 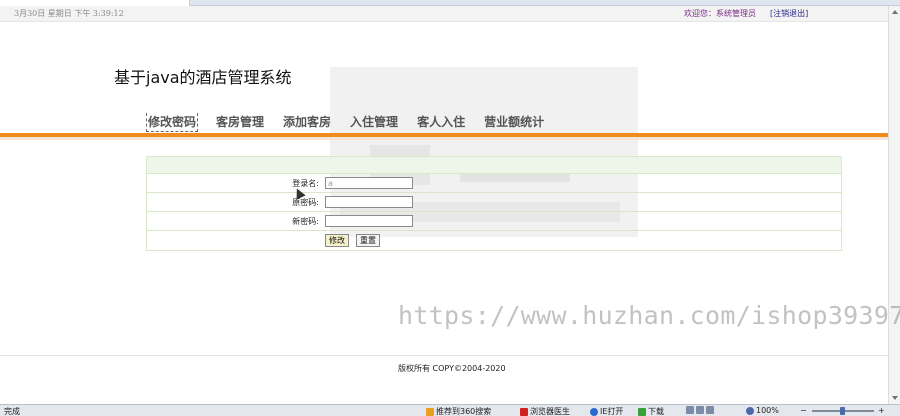 I want to click on old-password-input, so click(x=369, y=202).